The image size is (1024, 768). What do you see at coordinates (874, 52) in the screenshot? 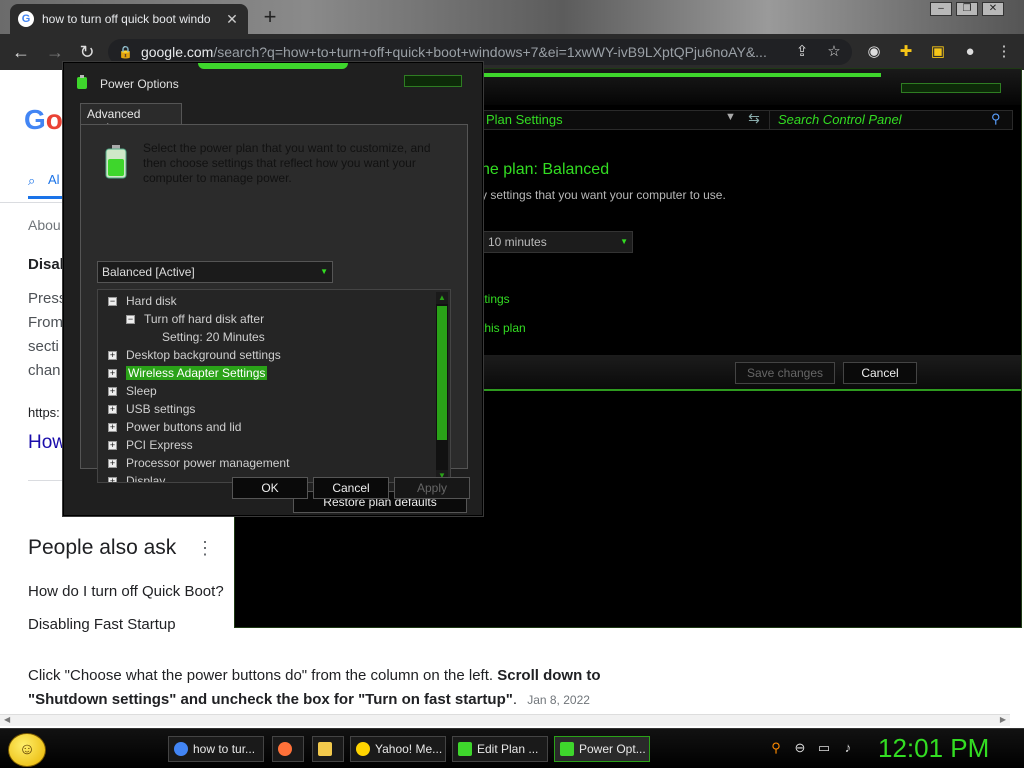
I see `extension-flag-icon: ◉` at bounding box center [874, 52].